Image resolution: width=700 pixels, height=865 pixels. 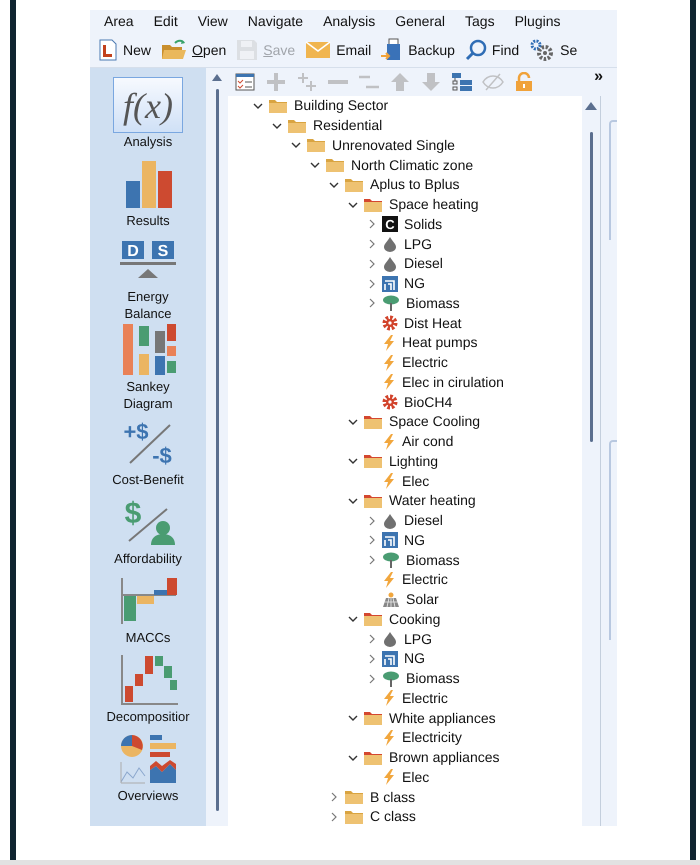 What do you see at coordinates (125, 50) in the screenshot?
I see `toolbar-button: New` at bounding box center [125, 50].